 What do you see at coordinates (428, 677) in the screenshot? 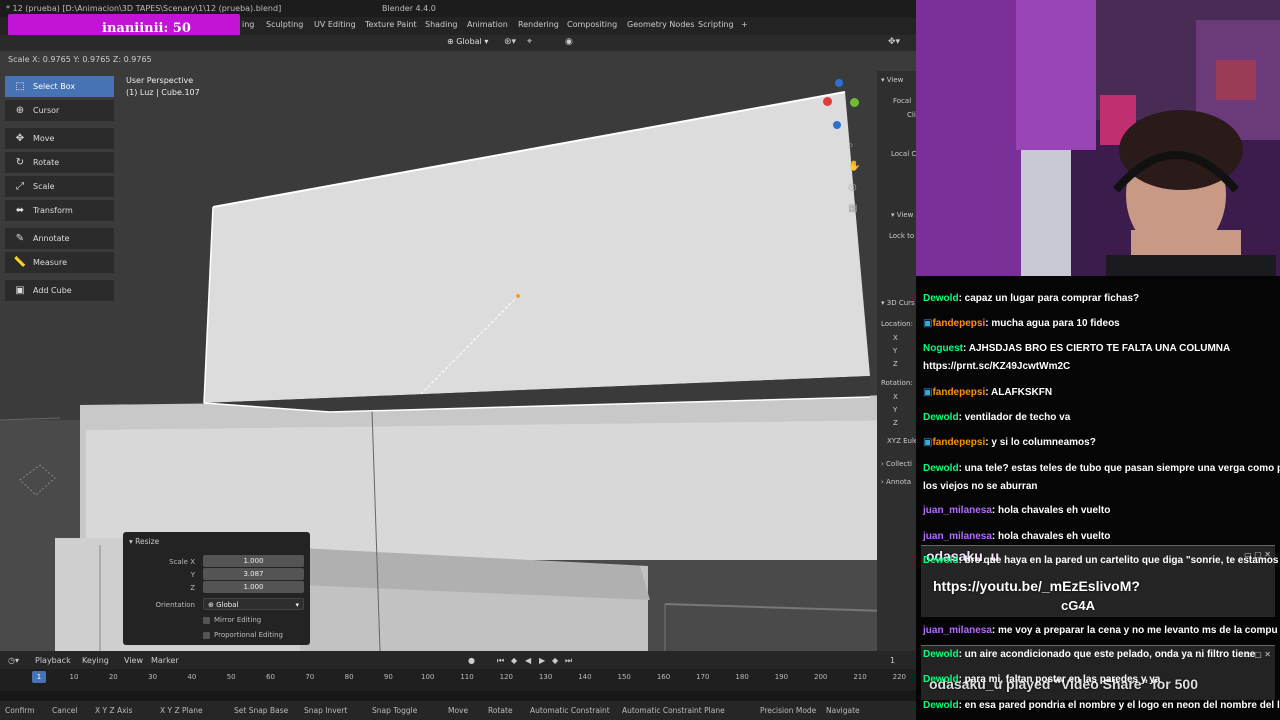
I see `timeline-tick-label: 100` at bounding box center [428, 677].